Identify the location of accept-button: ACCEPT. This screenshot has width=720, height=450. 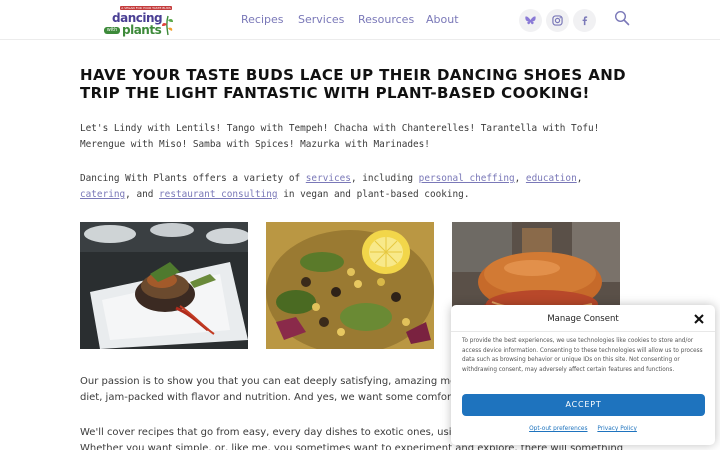
(583, 405).